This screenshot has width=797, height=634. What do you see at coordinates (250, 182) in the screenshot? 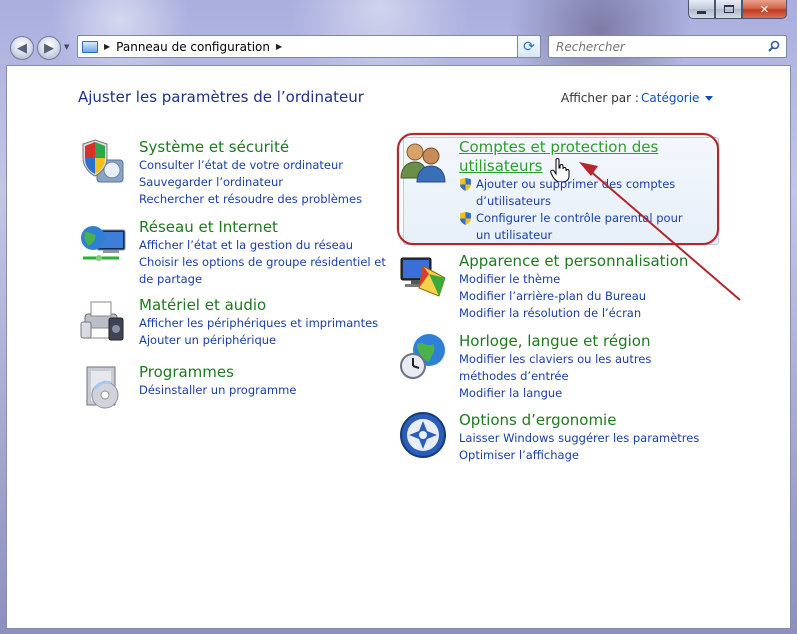
I see `link-backup-computer: Sauvegarder l’ordinateur` at bounding box center [250, 182].